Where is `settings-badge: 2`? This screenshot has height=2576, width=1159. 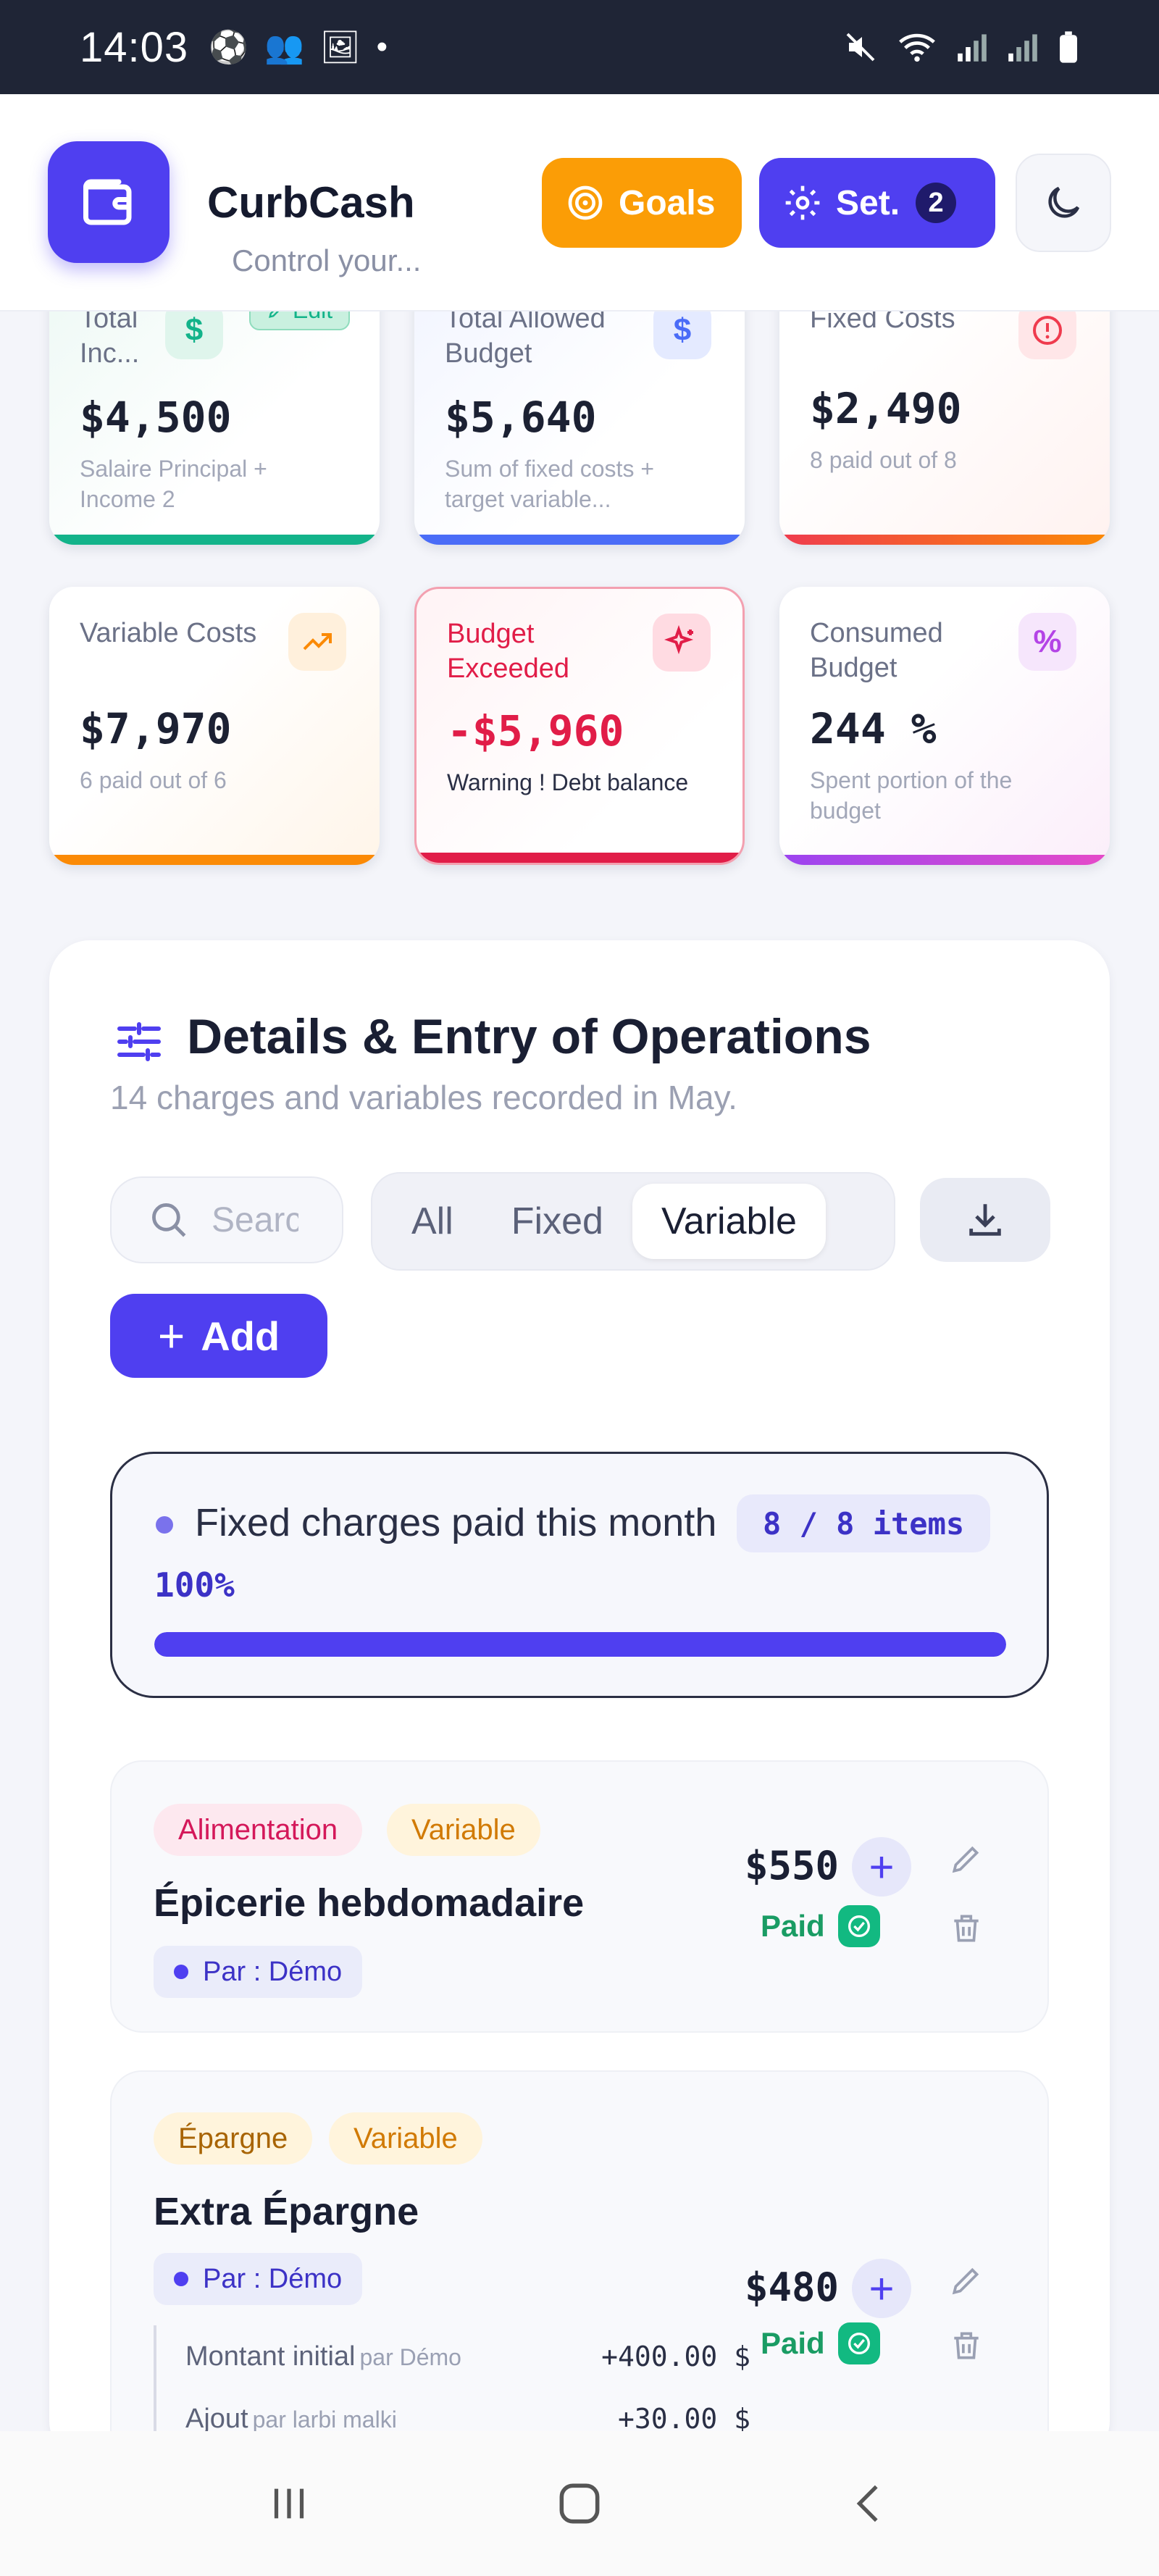
settings-badge: 2 is located at coordinates (936, 203).